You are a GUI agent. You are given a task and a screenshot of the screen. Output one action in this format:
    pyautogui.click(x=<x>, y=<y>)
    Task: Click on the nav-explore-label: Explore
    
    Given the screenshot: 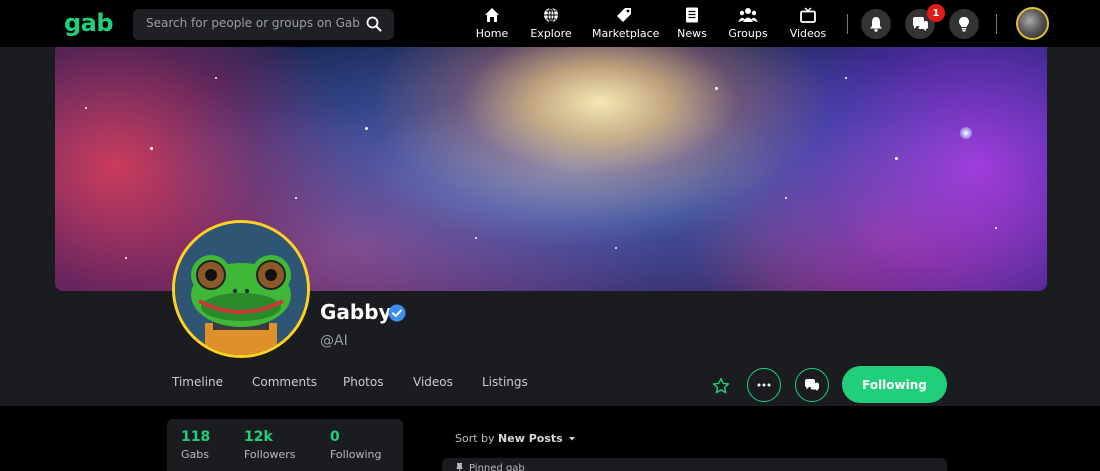 What is the action you would take?
    pyautogui.click(x=551, y=33)
    